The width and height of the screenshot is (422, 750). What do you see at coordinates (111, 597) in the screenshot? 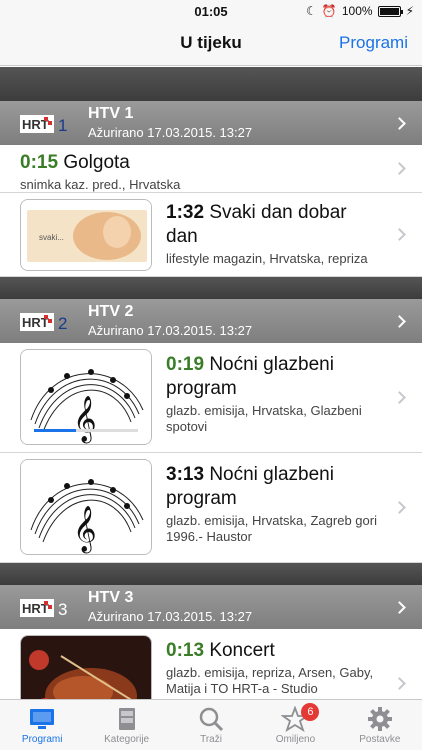
I see `channel-name: HTV 3` at bounding box center [111, 597].